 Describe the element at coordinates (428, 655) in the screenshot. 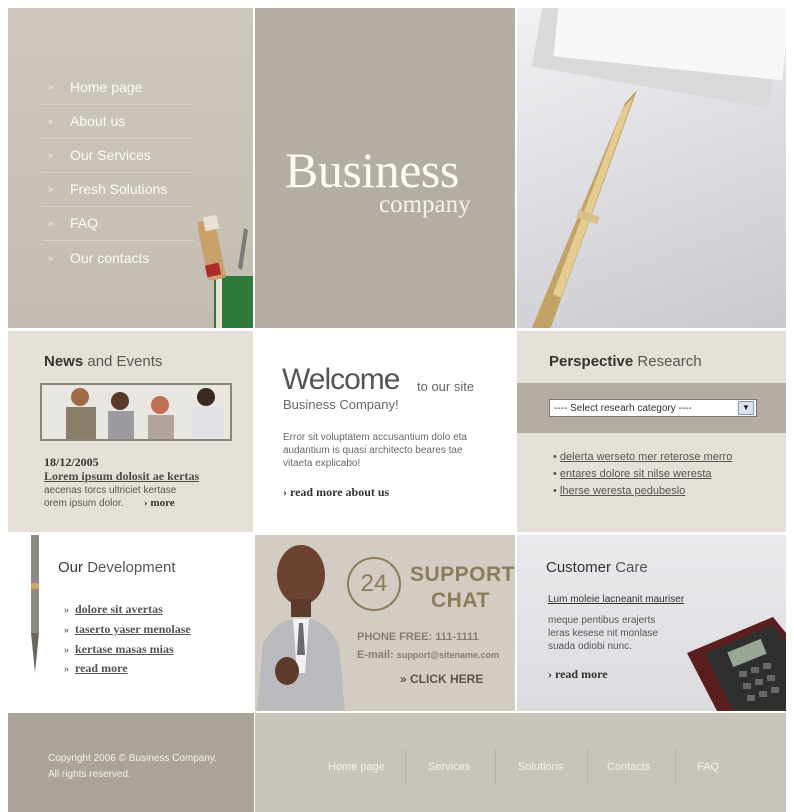

I see `support-email-row: E-mail: support@sitename.com` at that location.